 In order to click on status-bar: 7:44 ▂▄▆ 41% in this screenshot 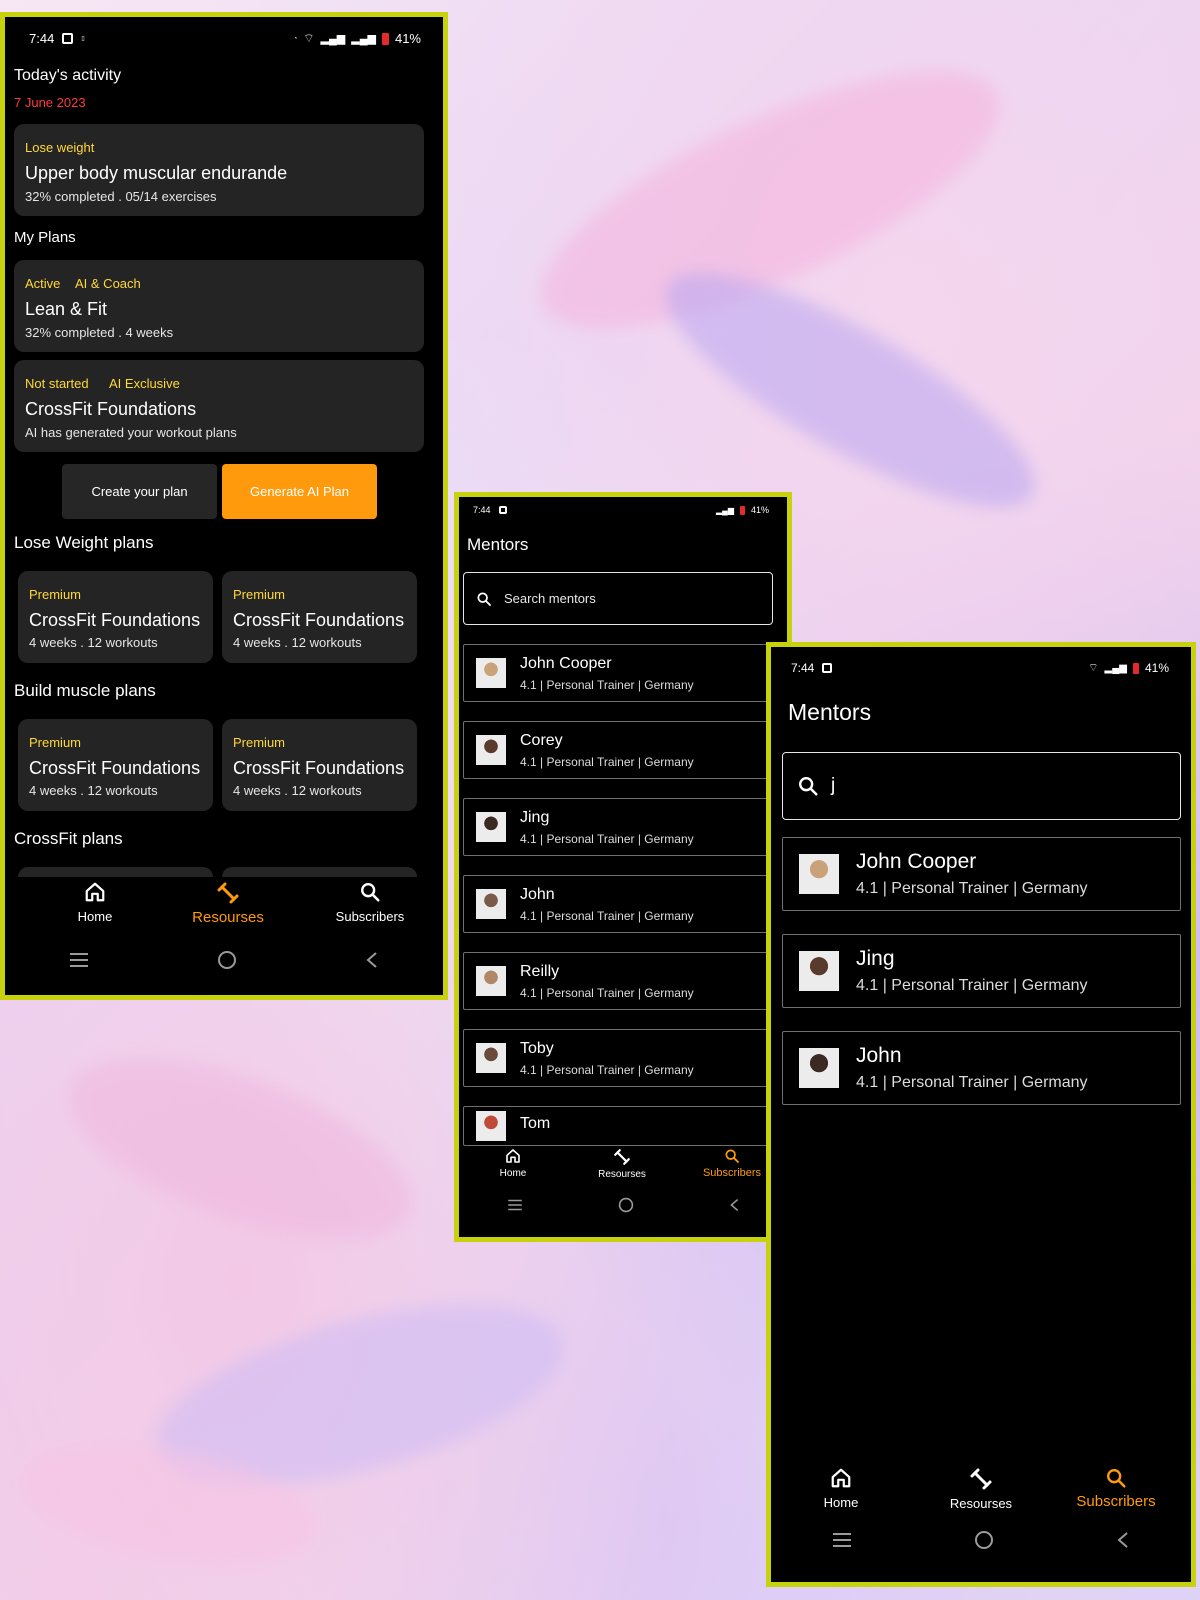, I will do `click(623, 510)`.